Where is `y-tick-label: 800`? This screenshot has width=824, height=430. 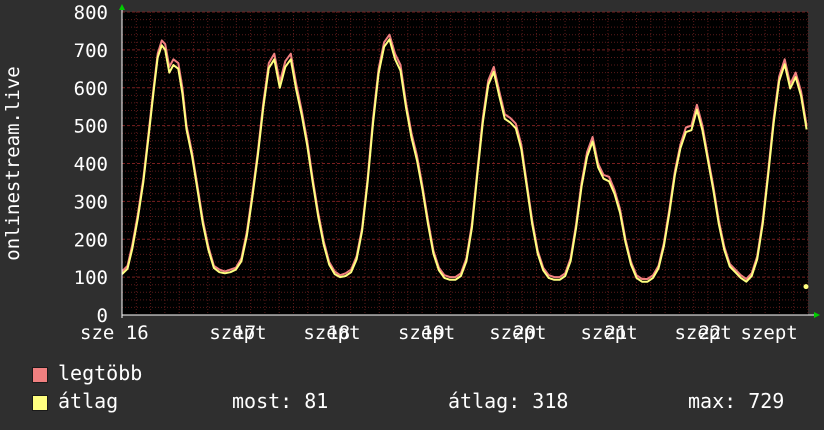 y-tick-label: 800 is located at coordinates (91, 13).